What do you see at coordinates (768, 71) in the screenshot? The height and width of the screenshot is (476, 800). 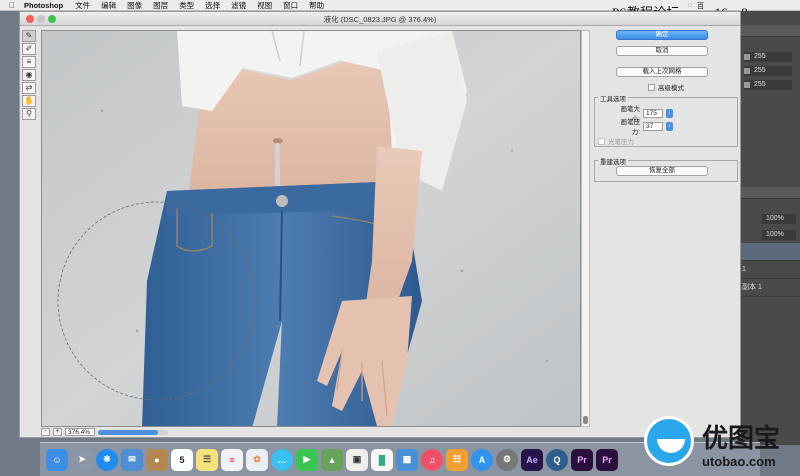 I see `channel-value-g: 255` at bounding box center [768, 71].